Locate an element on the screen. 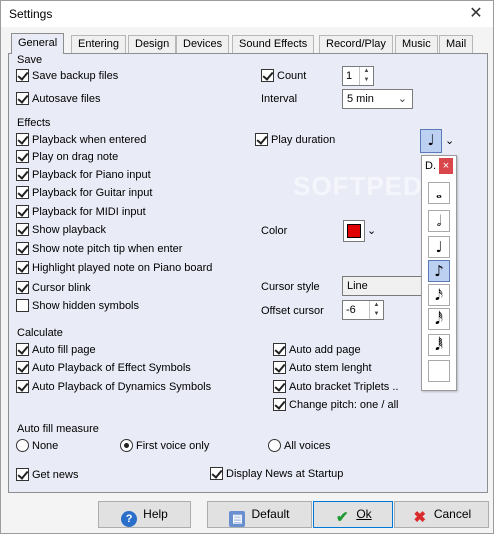 The image size is (494, 534). calculate-heading: Calculate is located at coordinates (40, 333).